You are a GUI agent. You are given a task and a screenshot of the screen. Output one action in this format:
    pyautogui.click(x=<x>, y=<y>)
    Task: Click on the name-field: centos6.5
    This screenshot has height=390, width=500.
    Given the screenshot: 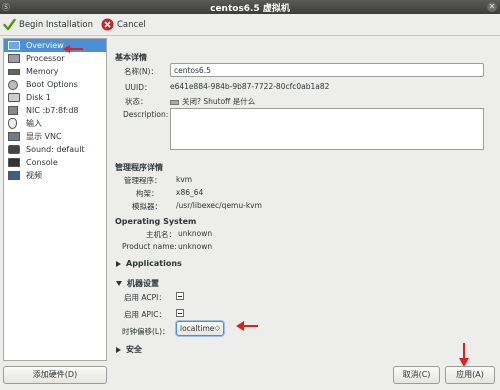 What is the action you would take?
    pyautogui.click(x=327, y=70)
    